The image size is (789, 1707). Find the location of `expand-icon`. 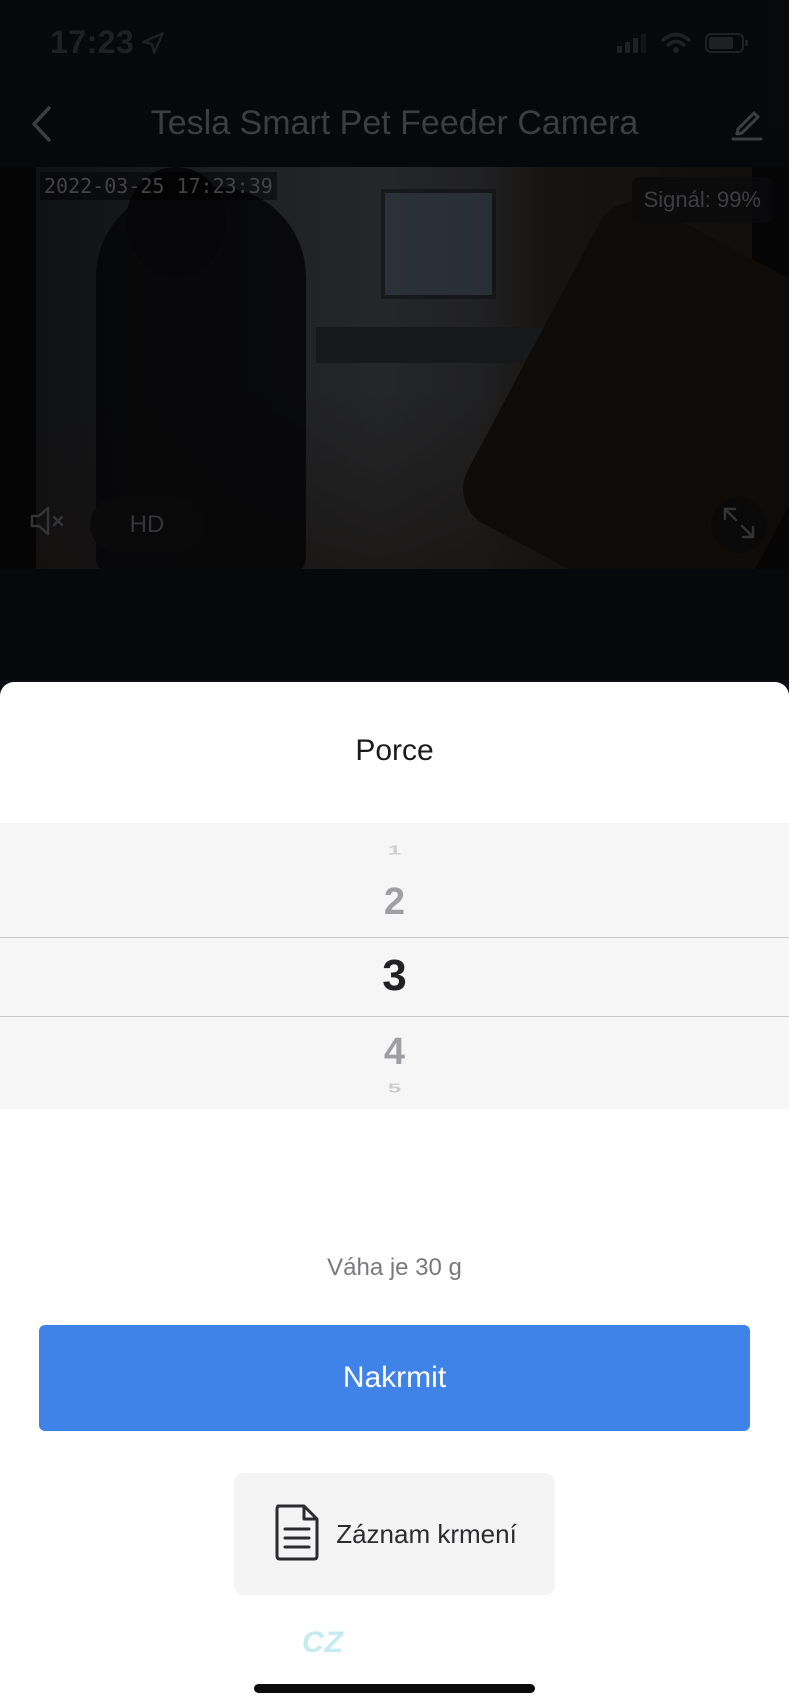

expand-icon is located at coordinates (739, 525).